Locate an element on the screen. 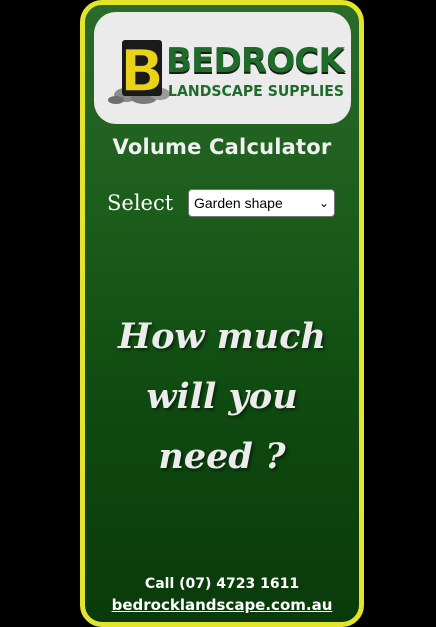 This screenshot has width=436, height=627. headline-line-2: will you is located at coordinates (222, 396).